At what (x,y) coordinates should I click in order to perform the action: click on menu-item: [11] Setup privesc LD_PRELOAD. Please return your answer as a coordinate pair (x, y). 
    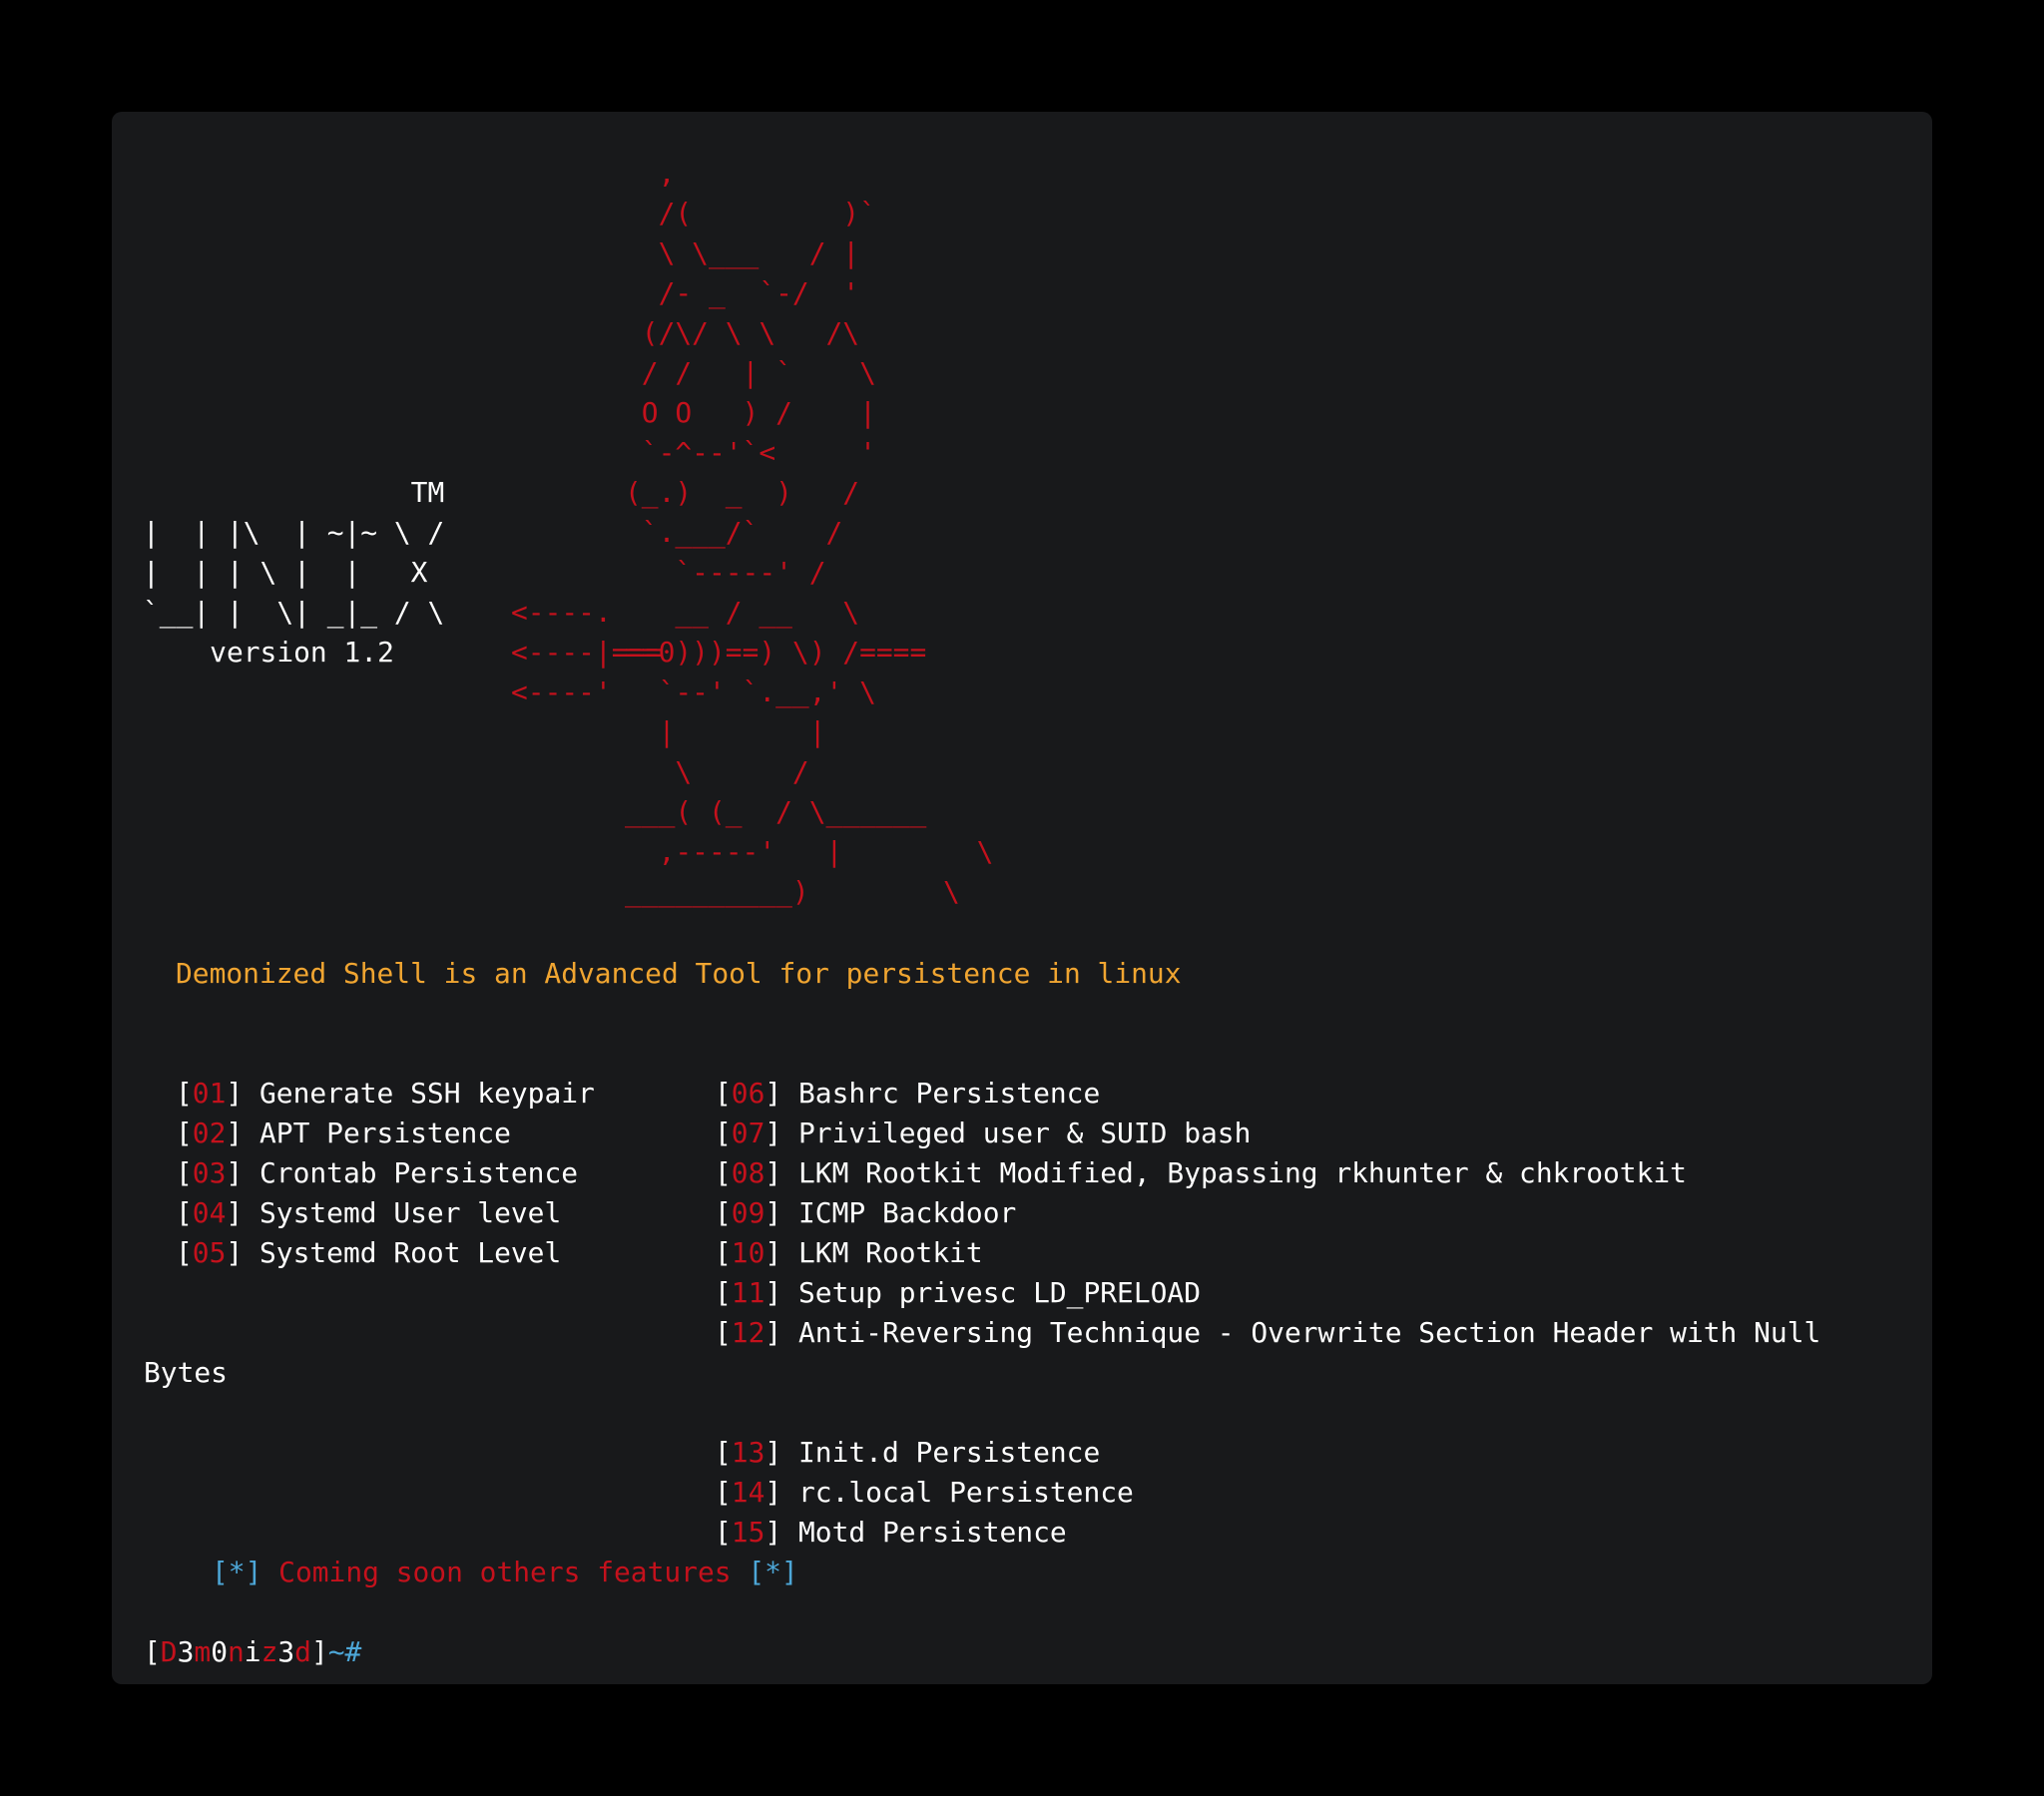
    Looking at the image, I should click on (958, 1292).